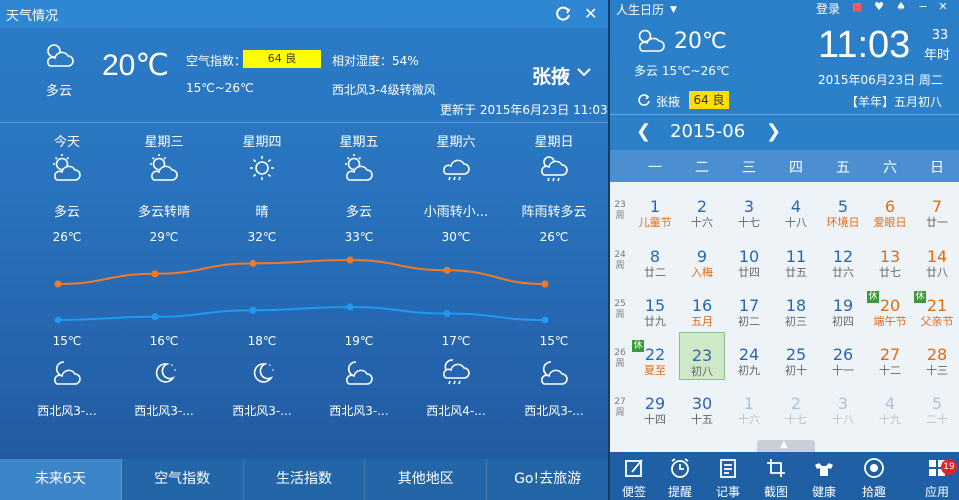 Image resolution: width=959 pixels, height=500 pixels. I want to click on calendar-day: 13 廿七, so click(890, 258).